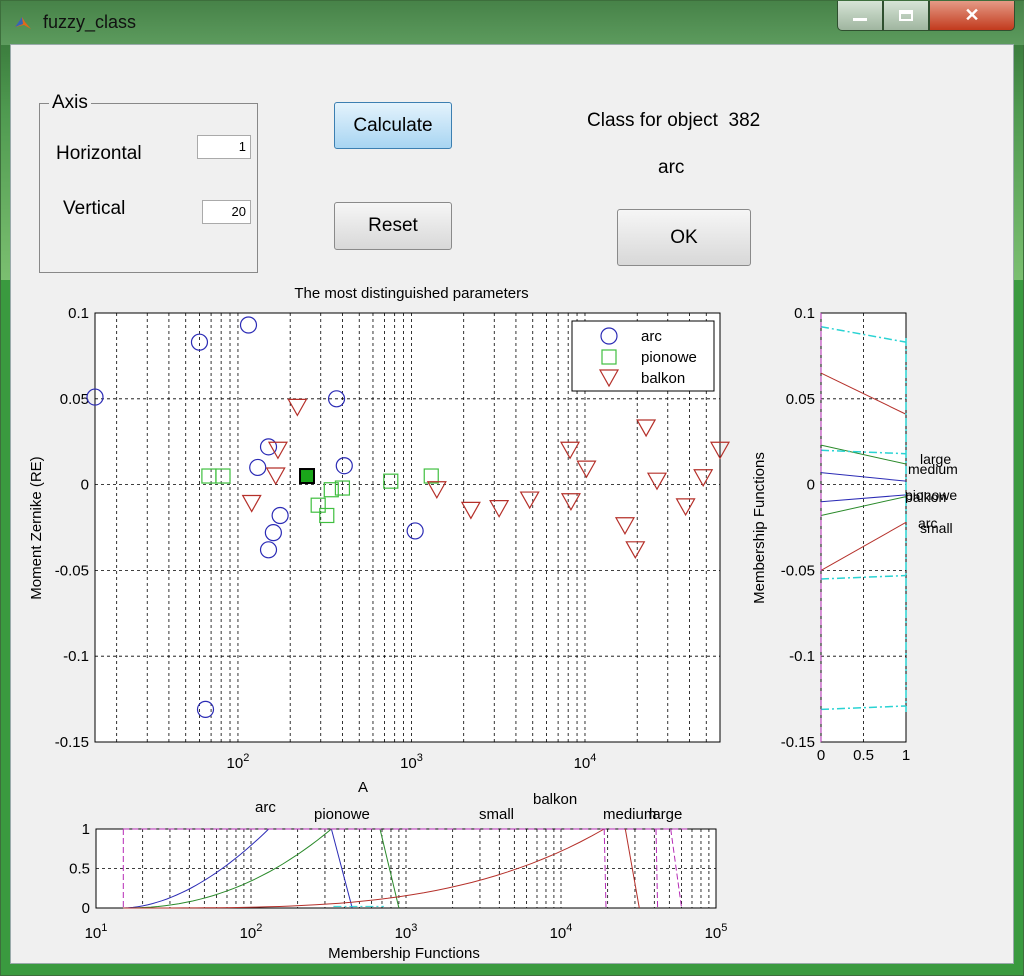  What do you see at coordinates (821, 755) in the screenshot?
I see `right-x-tick-label: 0` at bounding box center [821, 755].